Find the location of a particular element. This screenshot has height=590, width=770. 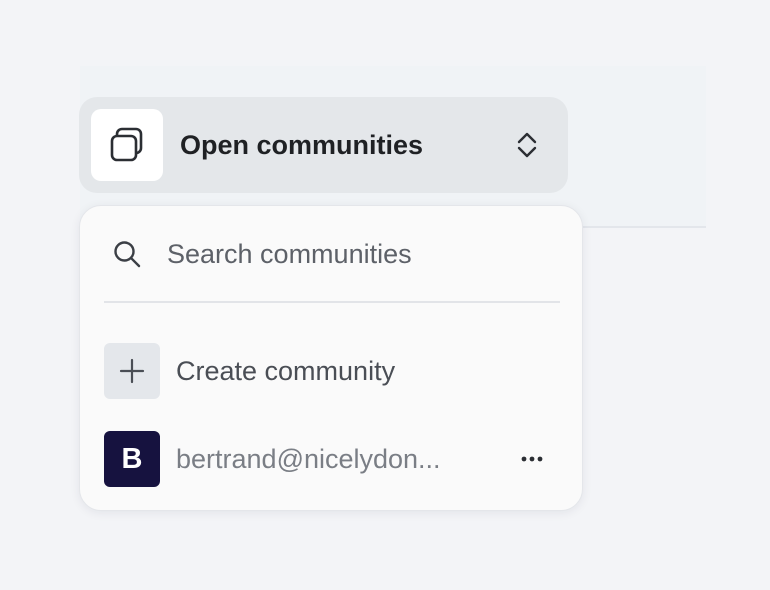

current-community-label: Open communities is located at coordinates (302, 145).